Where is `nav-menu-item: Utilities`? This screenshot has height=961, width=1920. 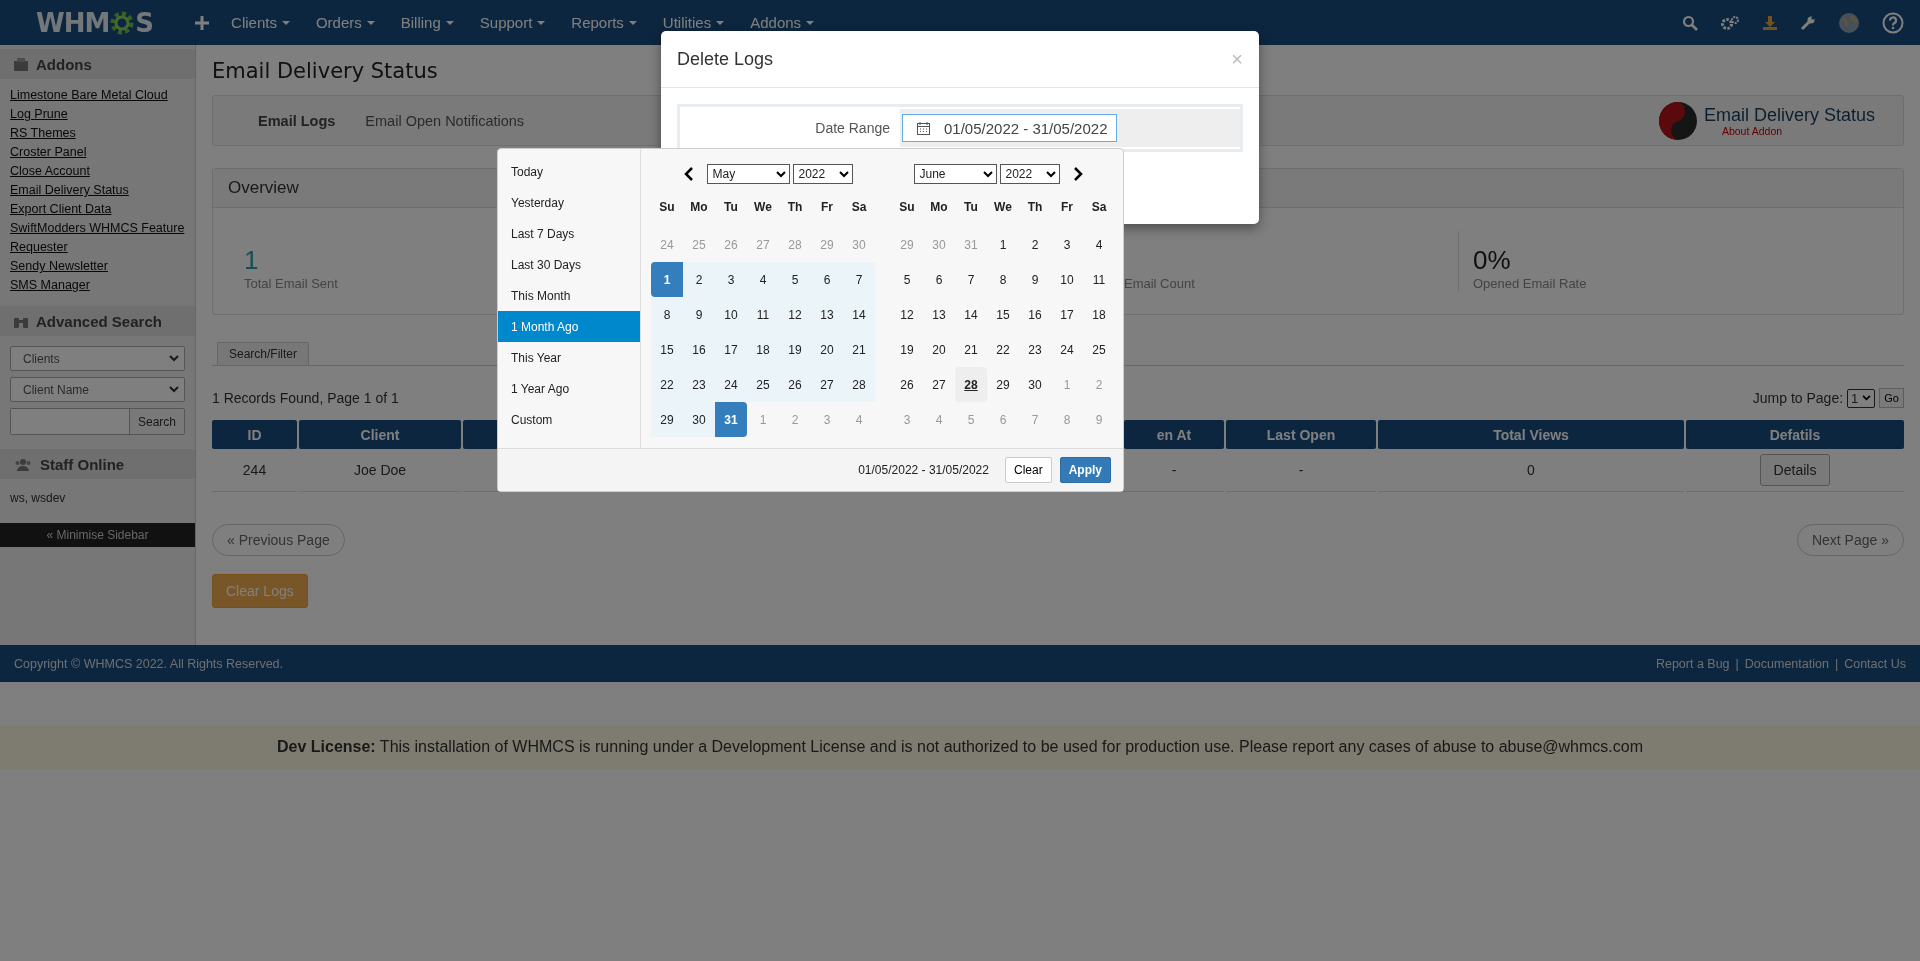 nav-menu-item: Utilities is located at coordinates (693, 22).